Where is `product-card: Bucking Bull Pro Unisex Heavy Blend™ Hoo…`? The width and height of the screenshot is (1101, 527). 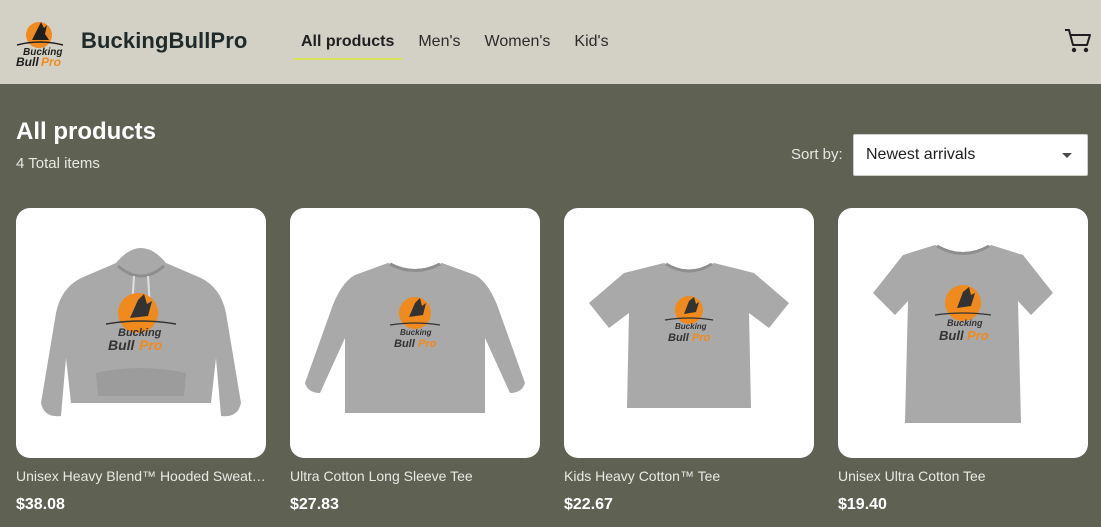 product-card: Bucking Bull Pro Unisex Heavy Blend™ Hoo… is located at coordinates (141, 361).